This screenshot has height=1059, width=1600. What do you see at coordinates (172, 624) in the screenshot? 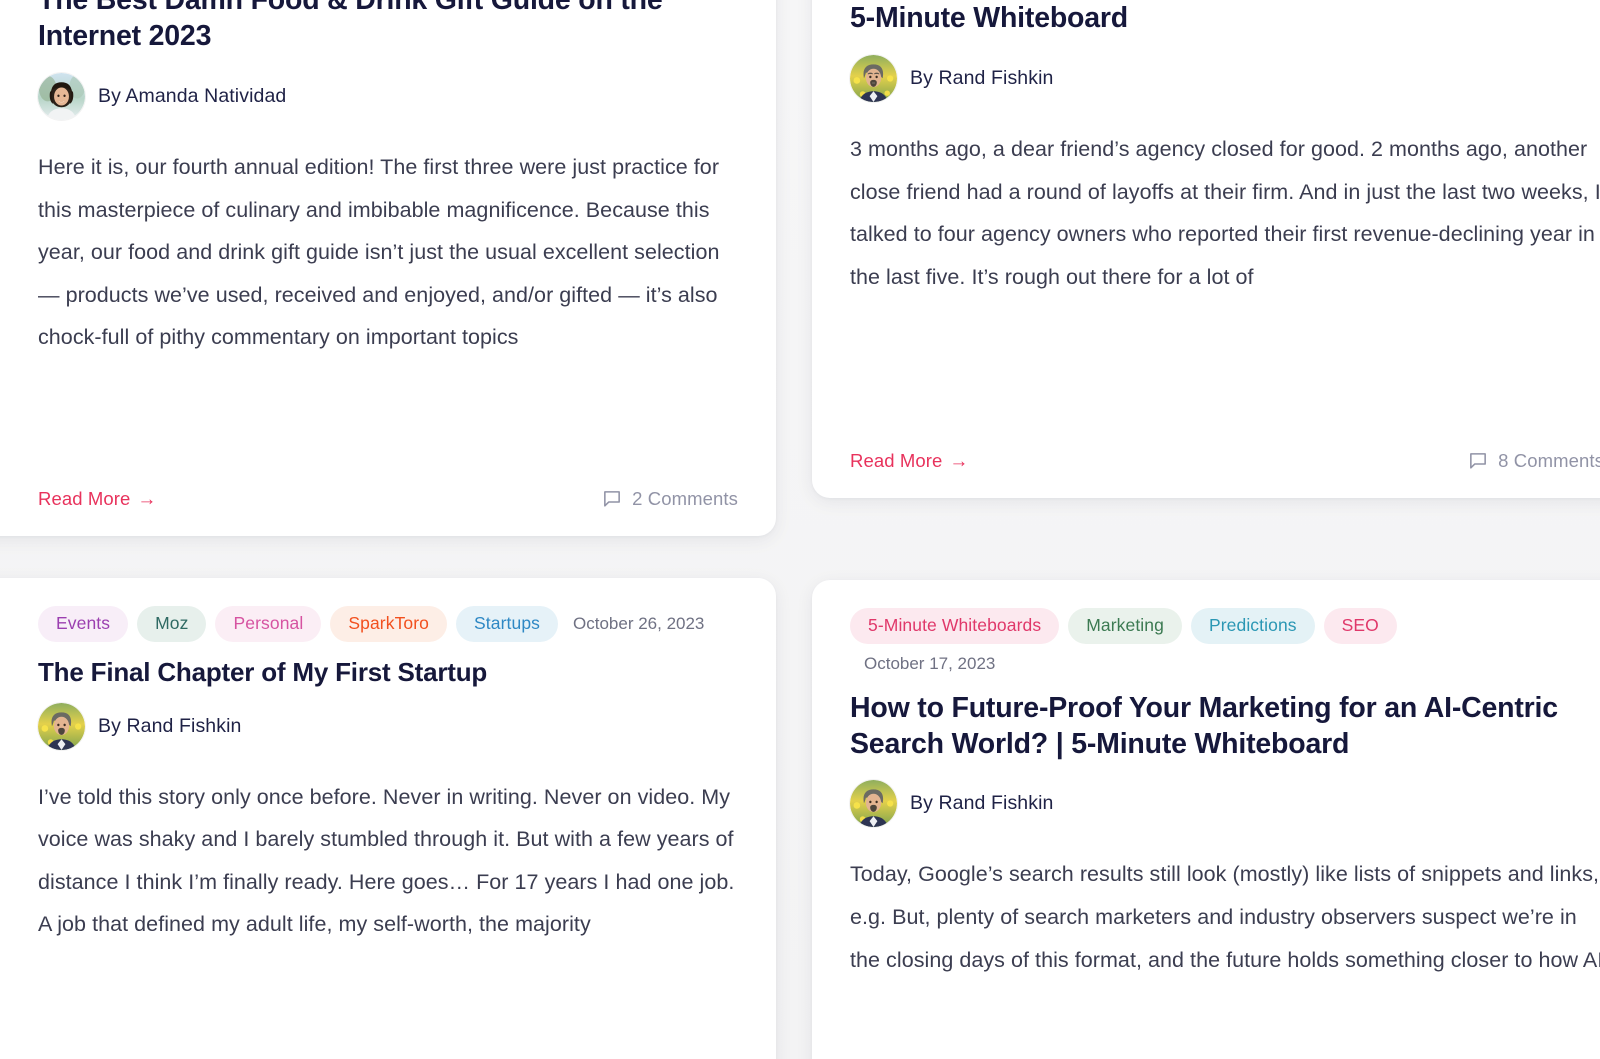
I see `tag-pill: Moz` at bounding box center [172, 624].